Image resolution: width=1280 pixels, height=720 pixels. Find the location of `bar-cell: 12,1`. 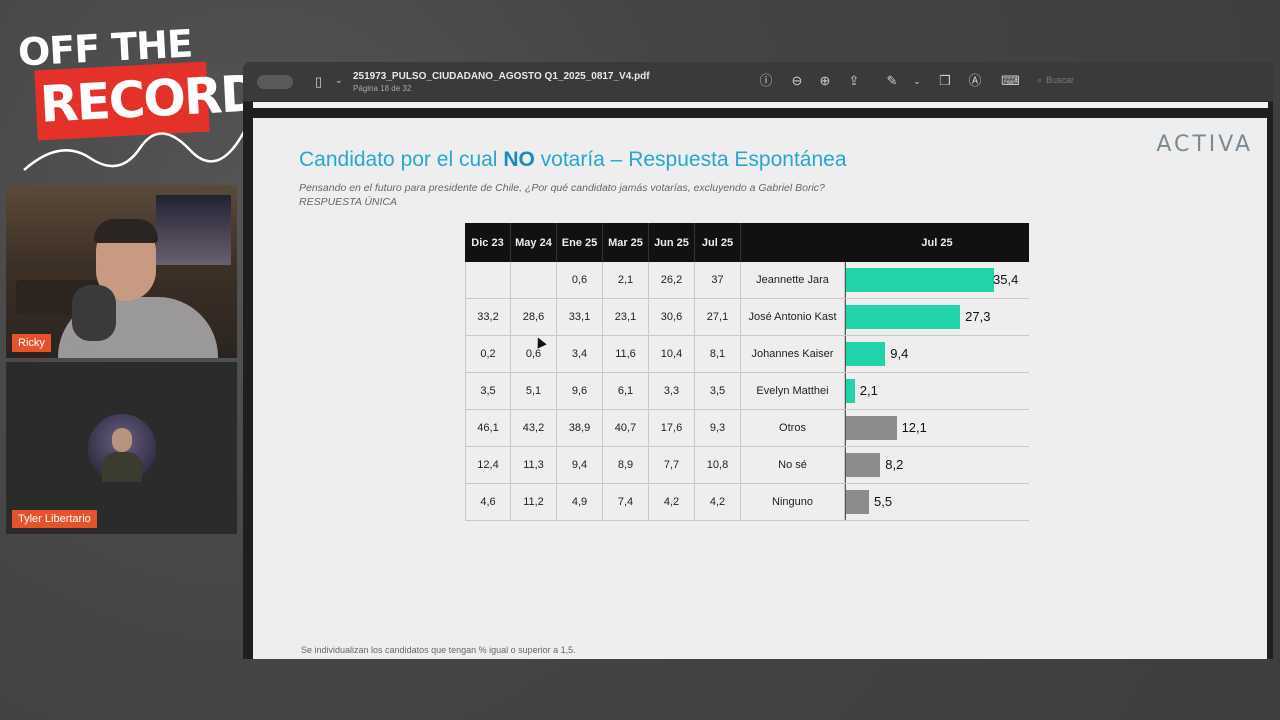

bar-cell: 12,1 is located at coordinates (937, 428).